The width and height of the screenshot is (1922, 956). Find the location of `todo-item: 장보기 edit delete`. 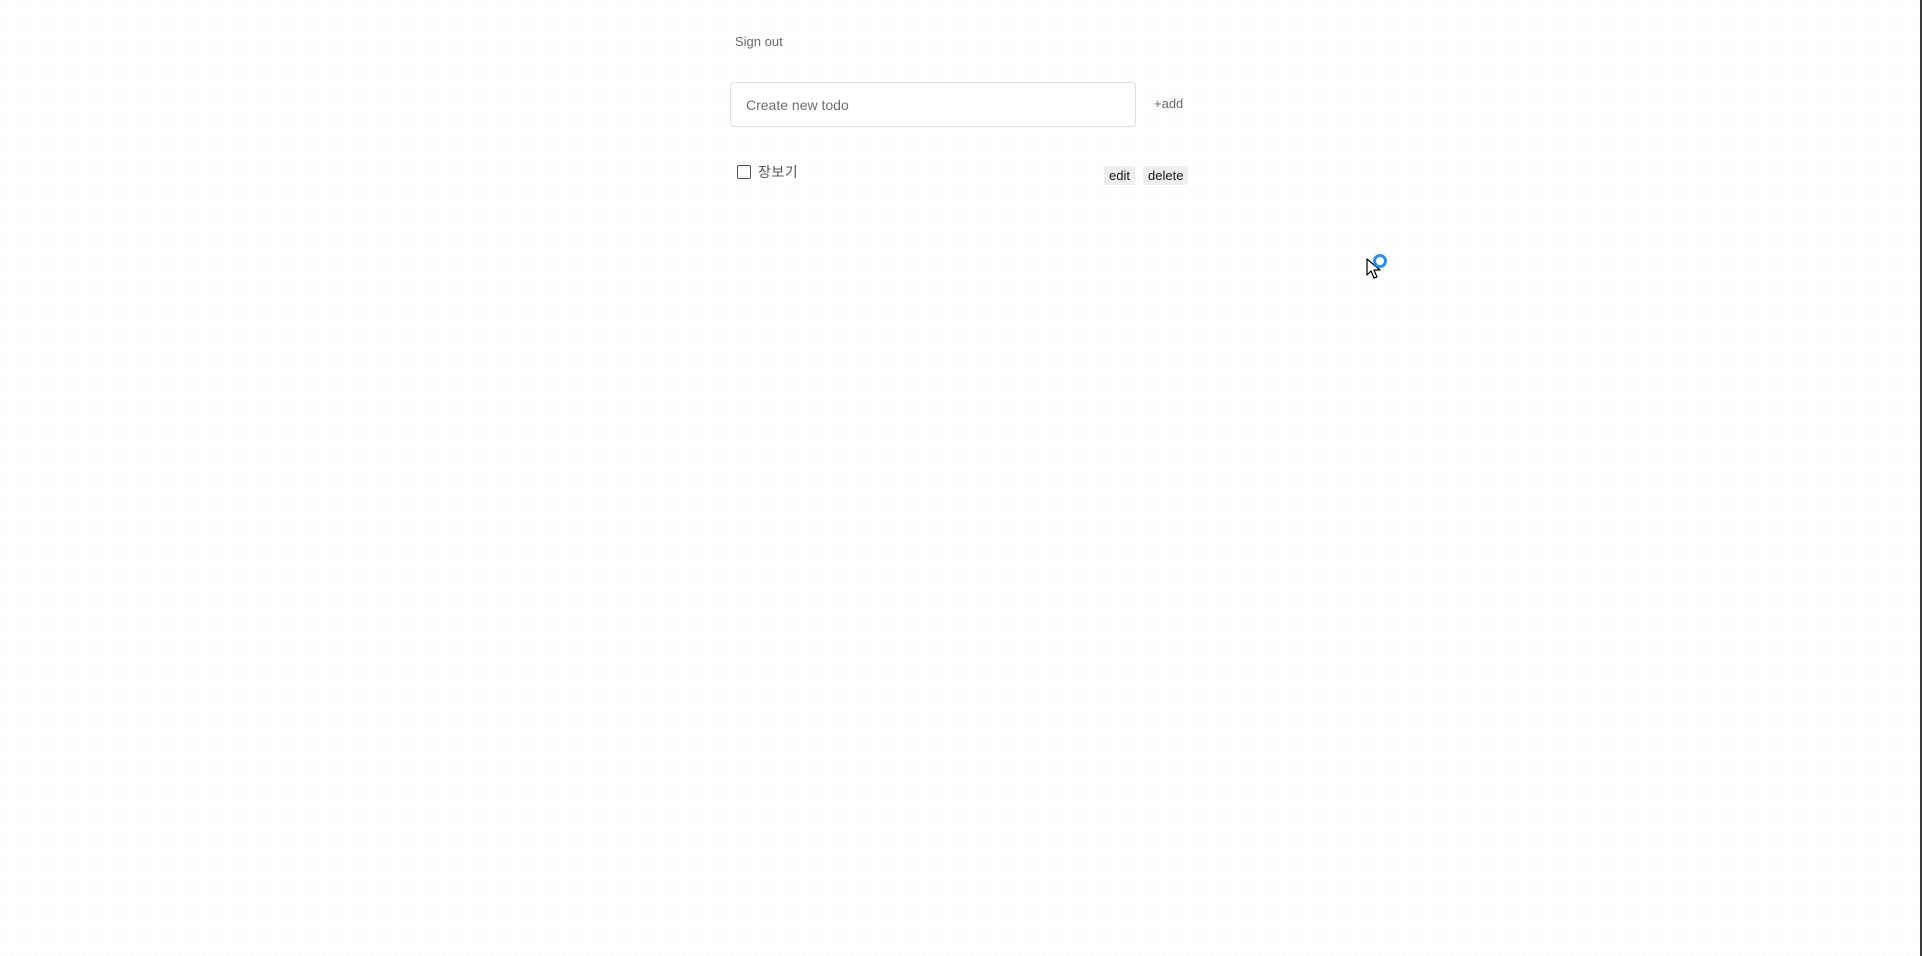

todo-item: 장보기 edit delete is located at coordinates (963, 175).